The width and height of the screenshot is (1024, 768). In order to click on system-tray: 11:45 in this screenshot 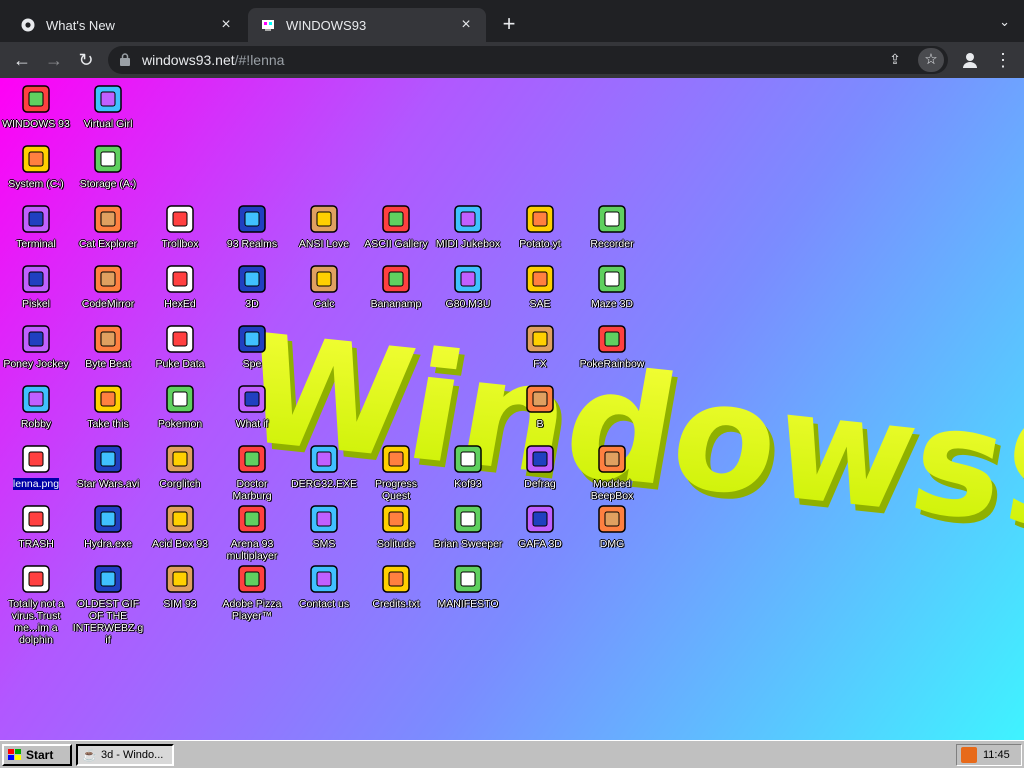, I will do `click(989, 755)`.